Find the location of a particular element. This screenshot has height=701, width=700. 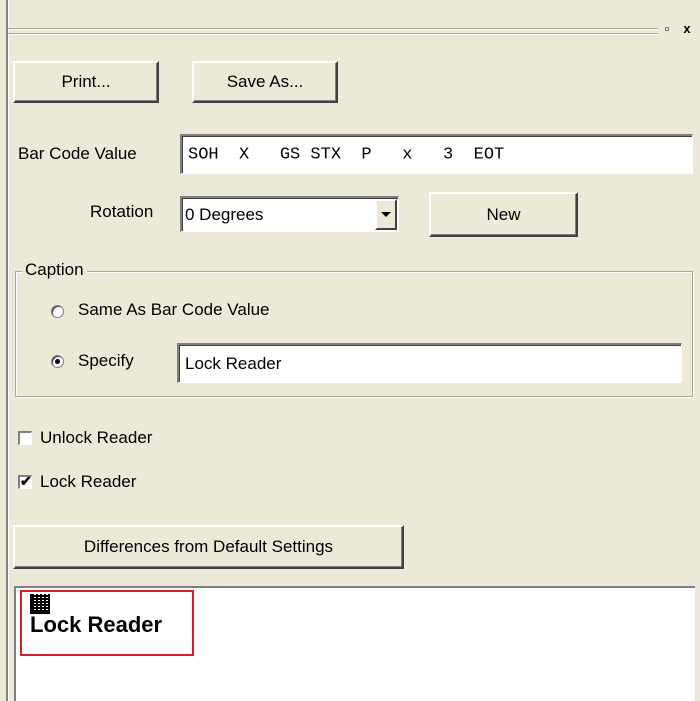

new-button: New is located at coordinates (503, 214).